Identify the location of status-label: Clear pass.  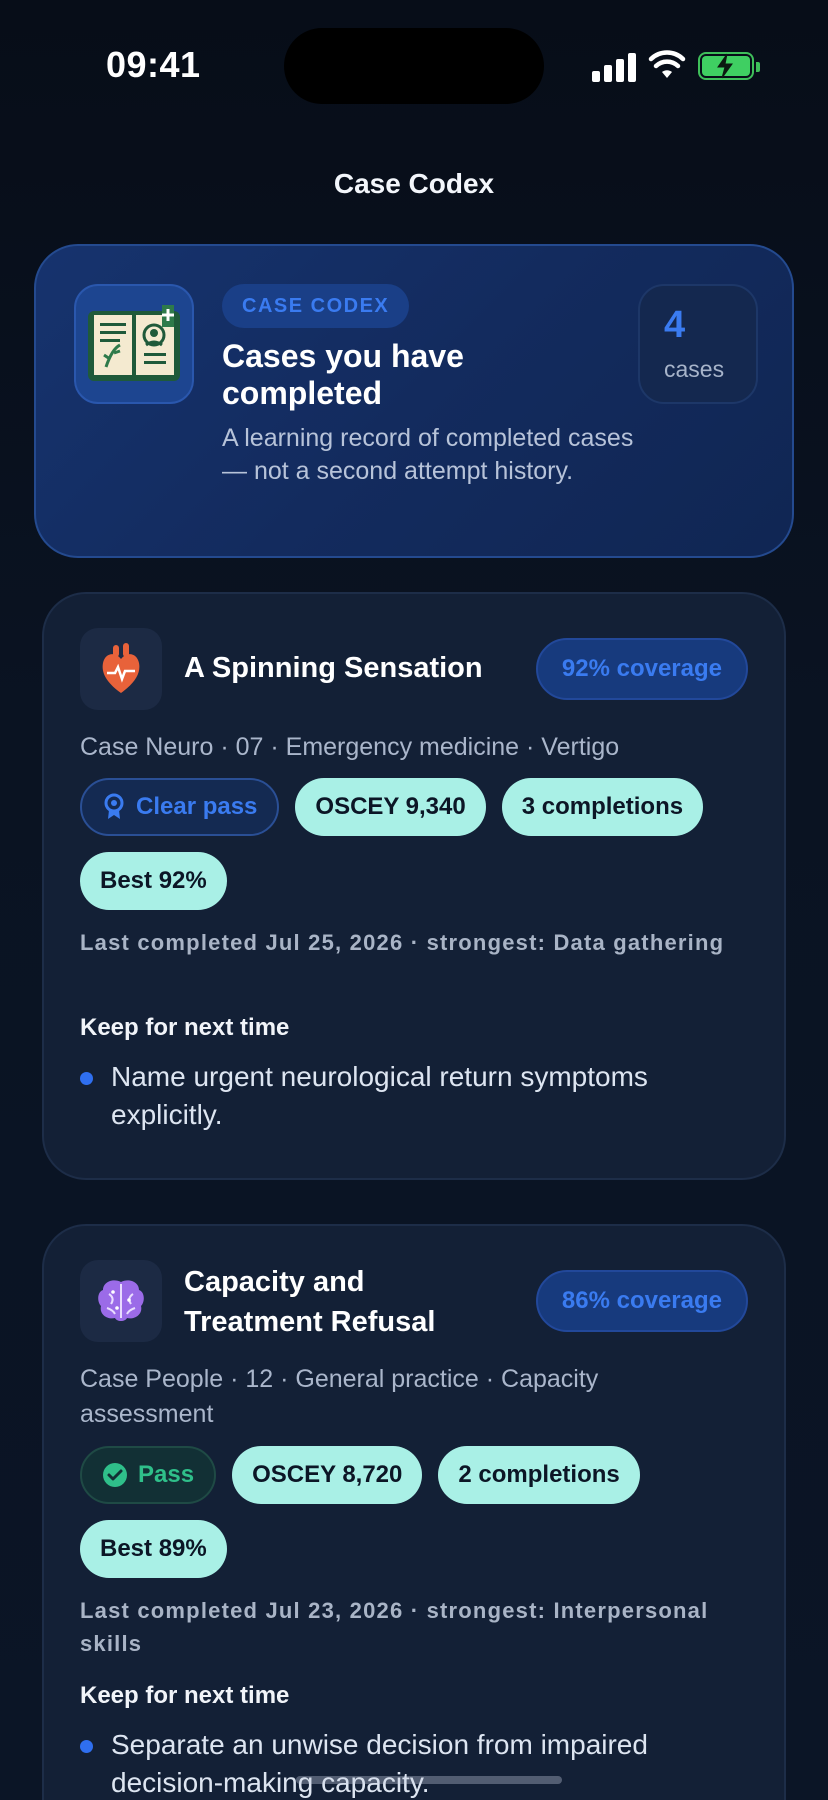
(197, 806).